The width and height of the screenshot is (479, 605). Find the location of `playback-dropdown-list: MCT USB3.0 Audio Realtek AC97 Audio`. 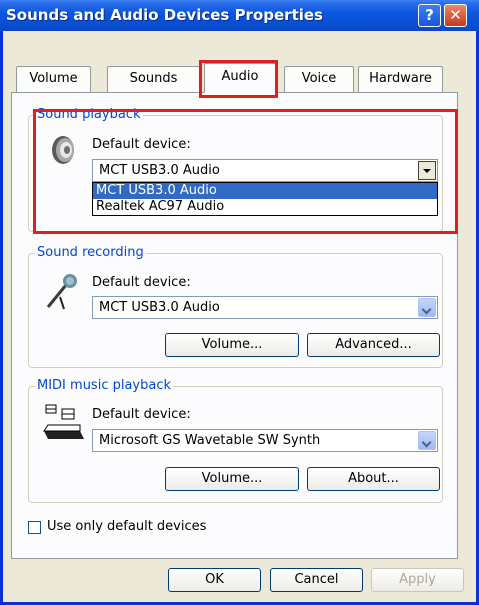

playback-dropdown-list: MCT USB3.0 Audio Realtek AC97 Audio is located at coordinates (265, 199).